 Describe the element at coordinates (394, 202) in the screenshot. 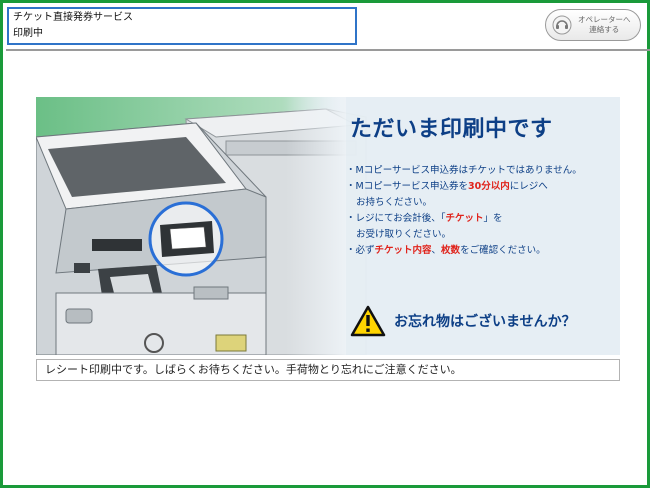

I see `instruction-item-continued: お持ちください。` at that location.